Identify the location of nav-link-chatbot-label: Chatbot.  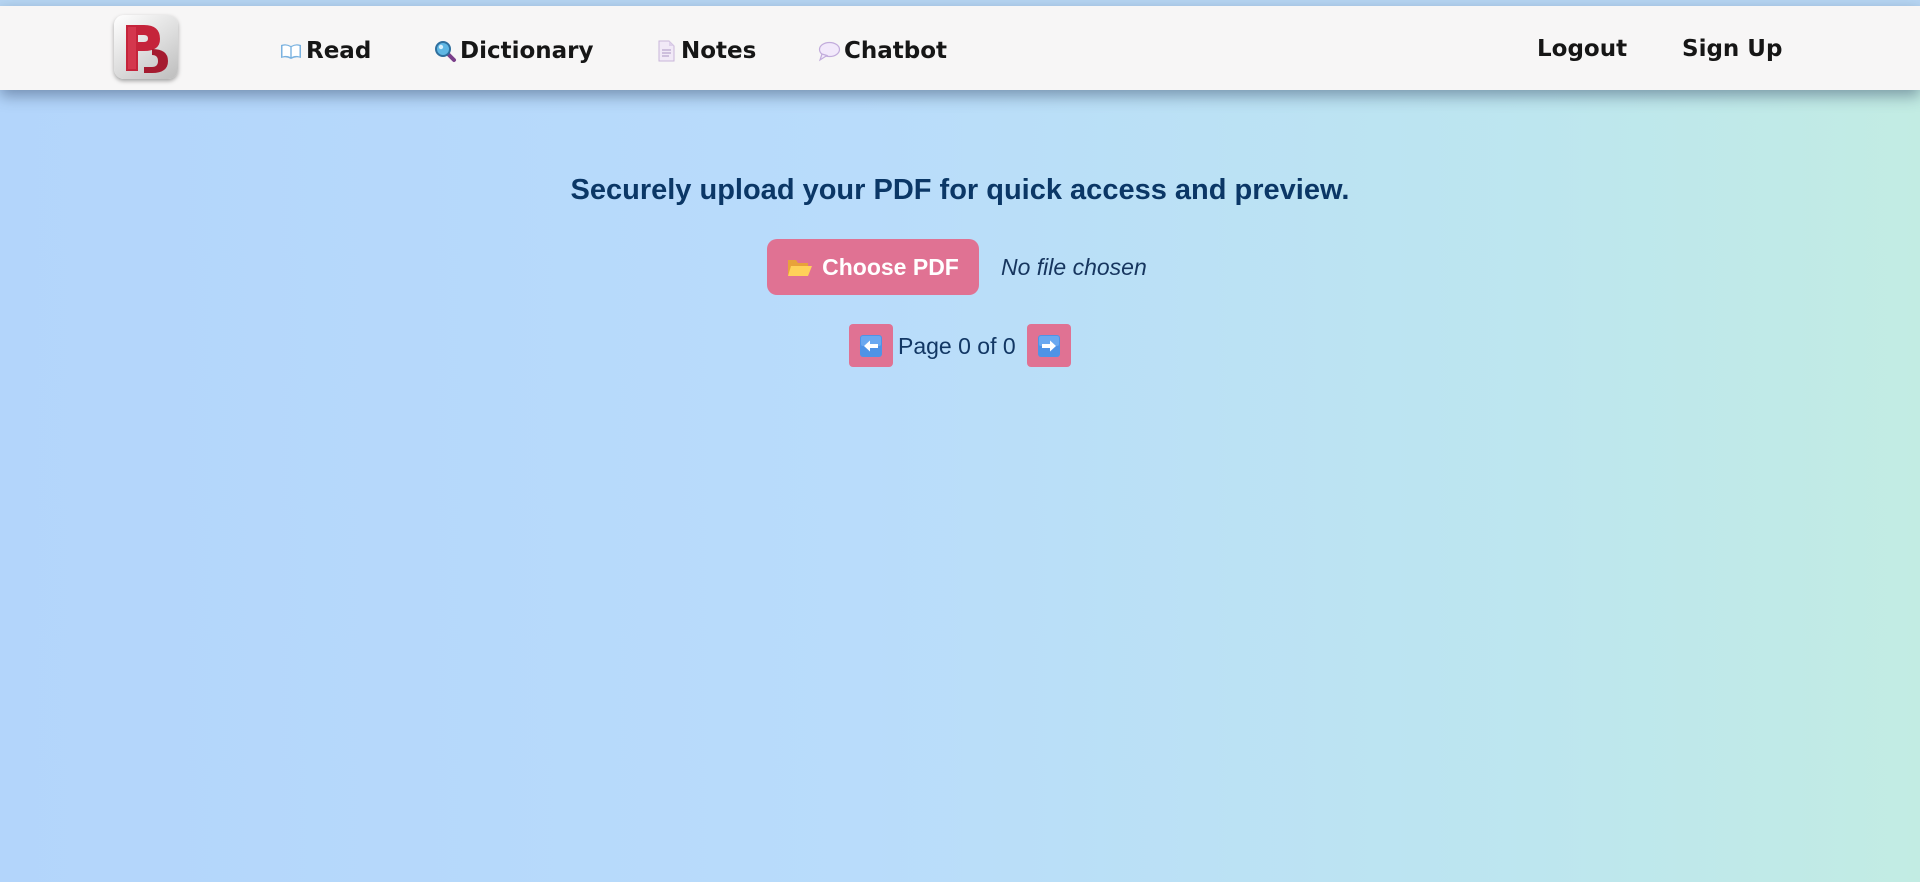
(896, 51).